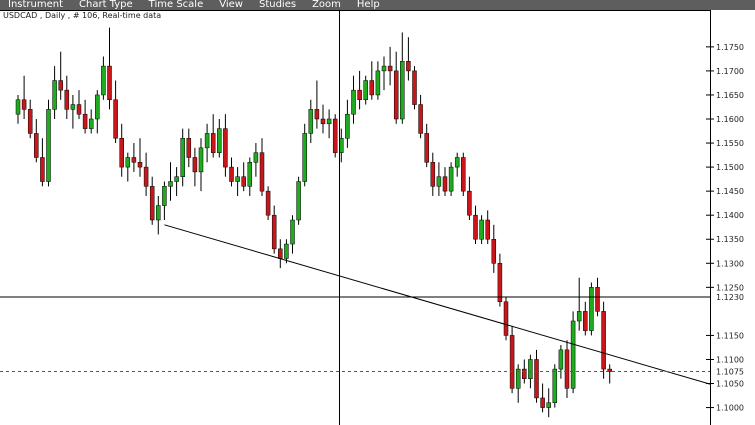 Image resolution: width=755 pixels, height=425 pixels. What do you see at coordinates (730, 143) in the screenshot?
I see `y-tick-label: 1.1550` at bounding box center [730, 143].